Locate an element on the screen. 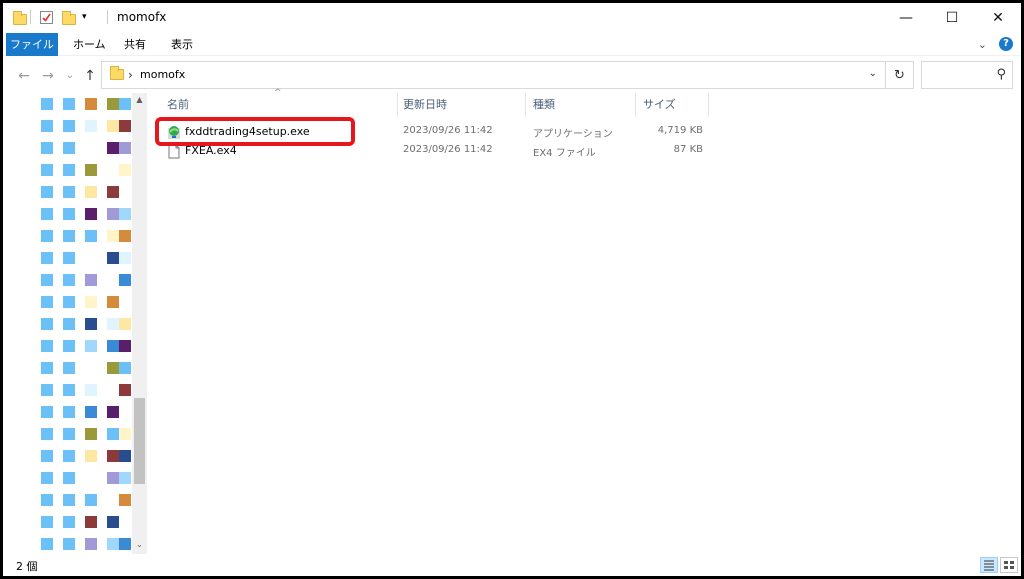  new-folder-icon is located at coordinates (69, 18).